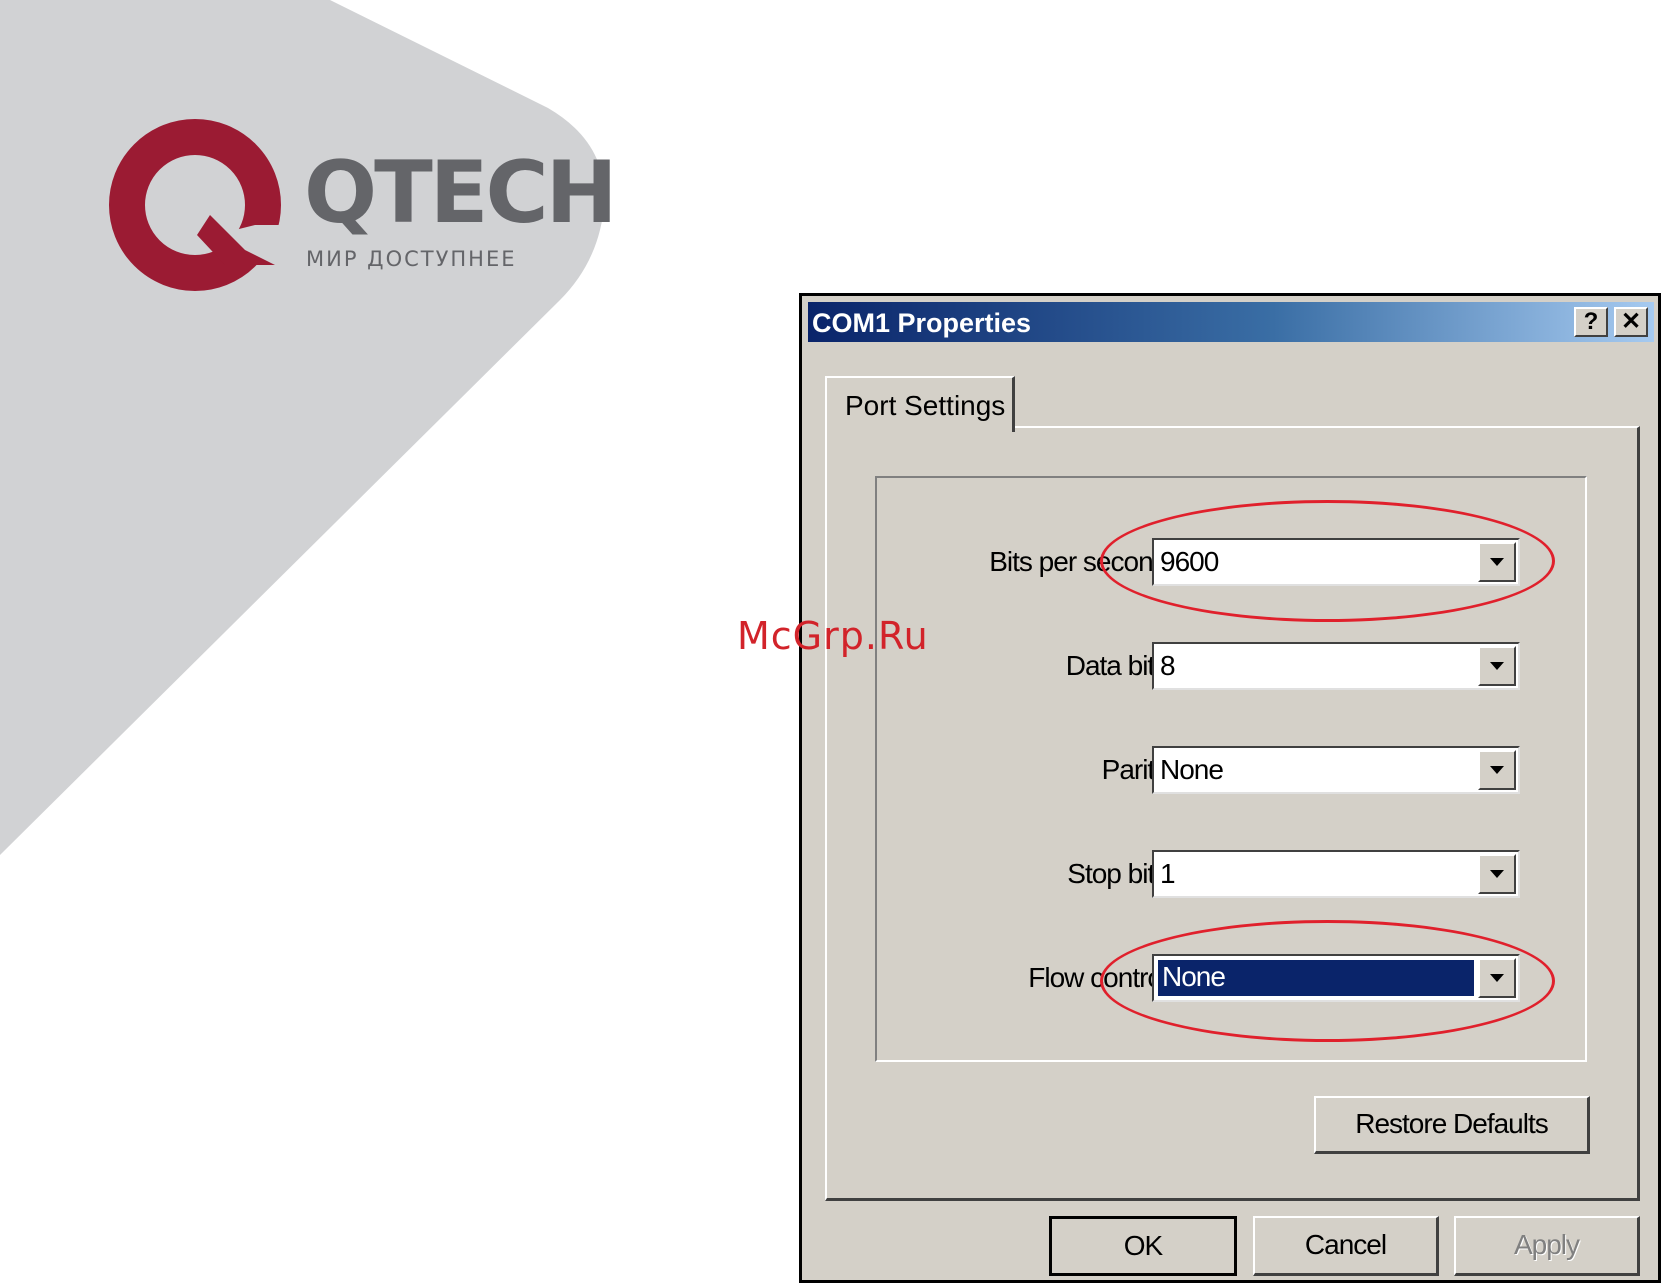 This screenshot has height=1283, width=1665. Describe the element at coordinates (1168, 873) in the screenshot. I see `stop-bits-value: 1` at that location.